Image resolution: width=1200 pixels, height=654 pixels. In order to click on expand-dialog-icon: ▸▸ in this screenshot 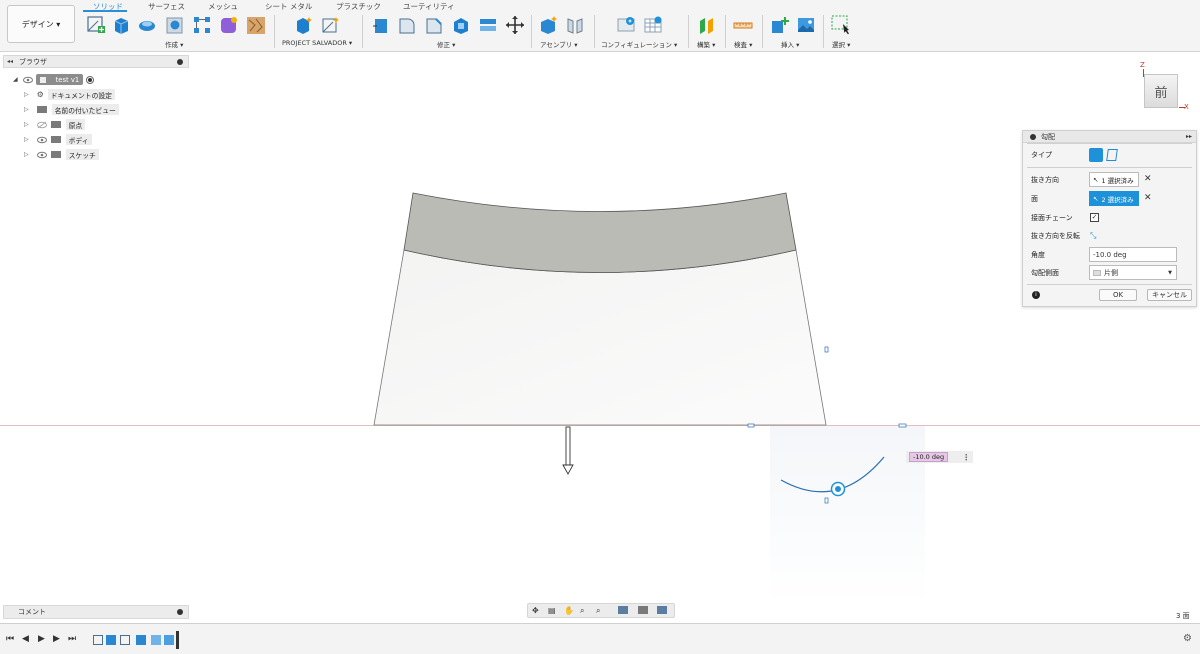, I will do `click(1189, 136)`.